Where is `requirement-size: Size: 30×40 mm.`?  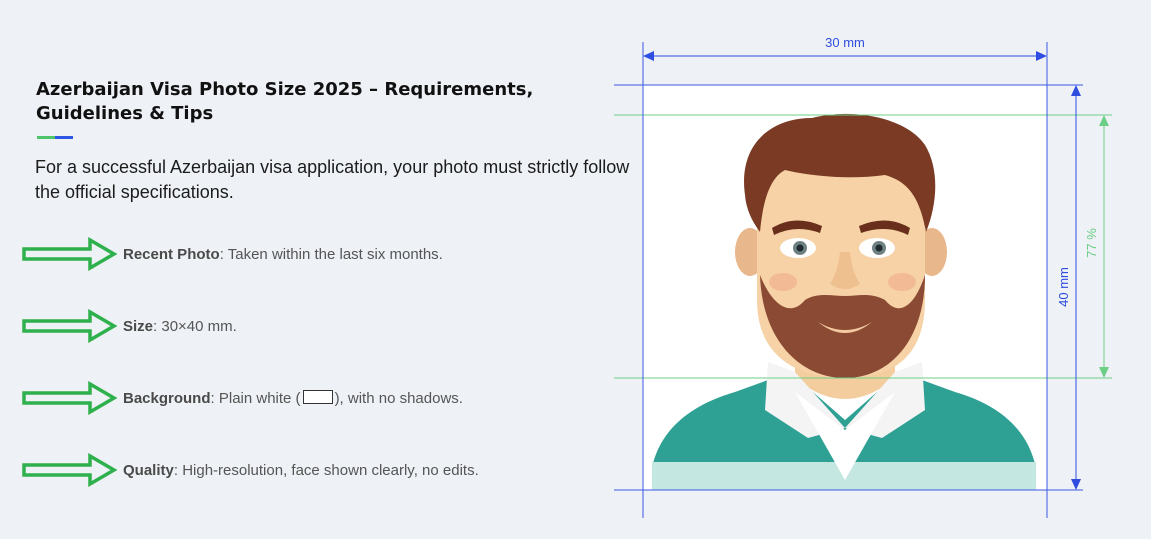
requirement-size: Size: 30×40 mm. is located at coordinates (302, 326).